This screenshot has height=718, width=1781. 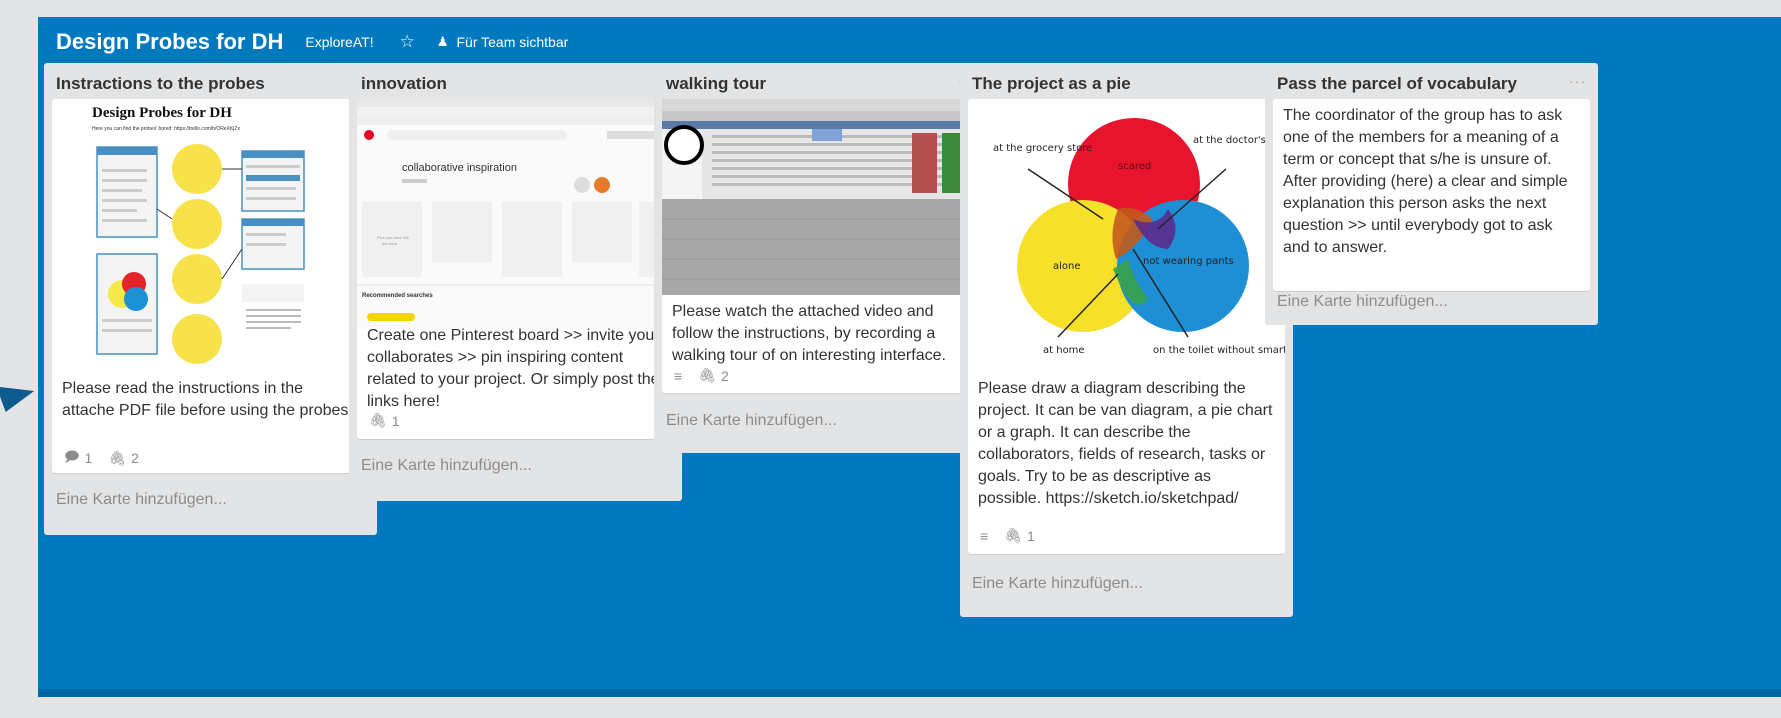 I want to click on card-badges: ≡ 🖇 2, so click(x=701, y=375).